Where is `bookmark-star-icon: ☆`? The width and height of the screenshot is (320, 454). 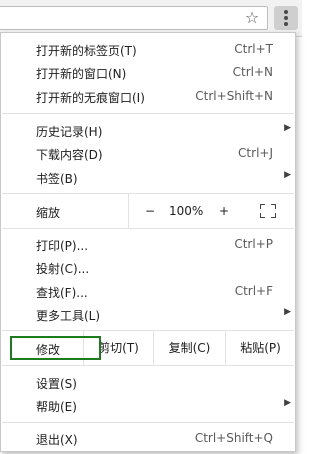
bookmark-star-icon: ☆ is located at coordinates (252, 18).